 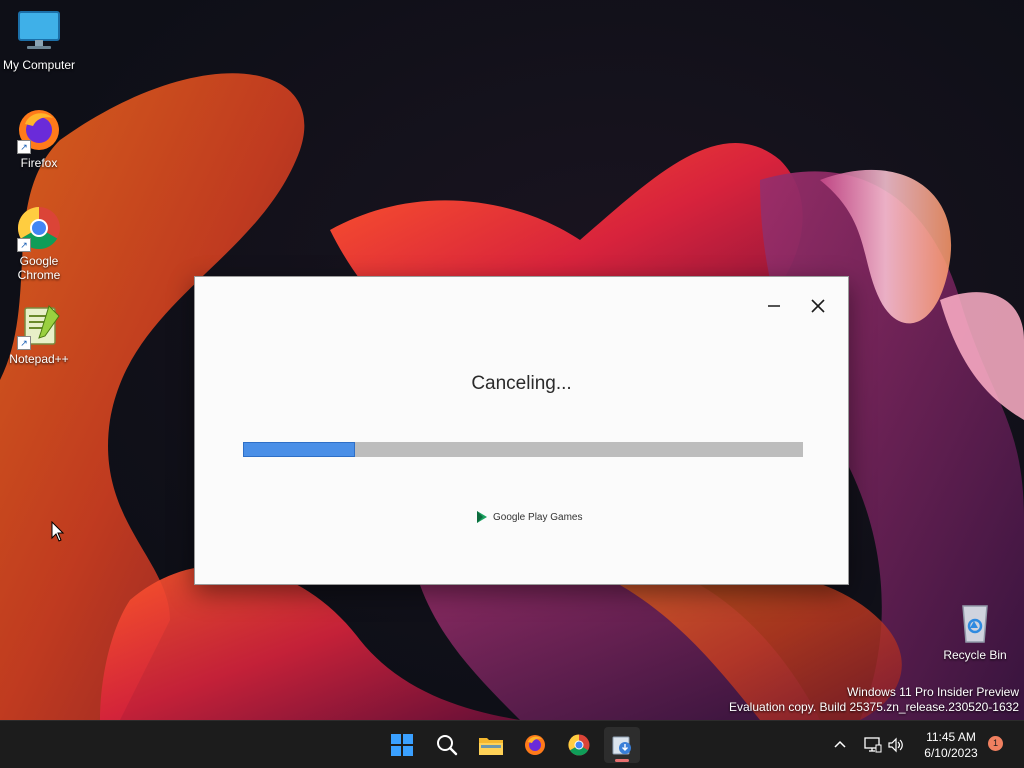 I want to click on search-icon, so click(x=447, y=745).